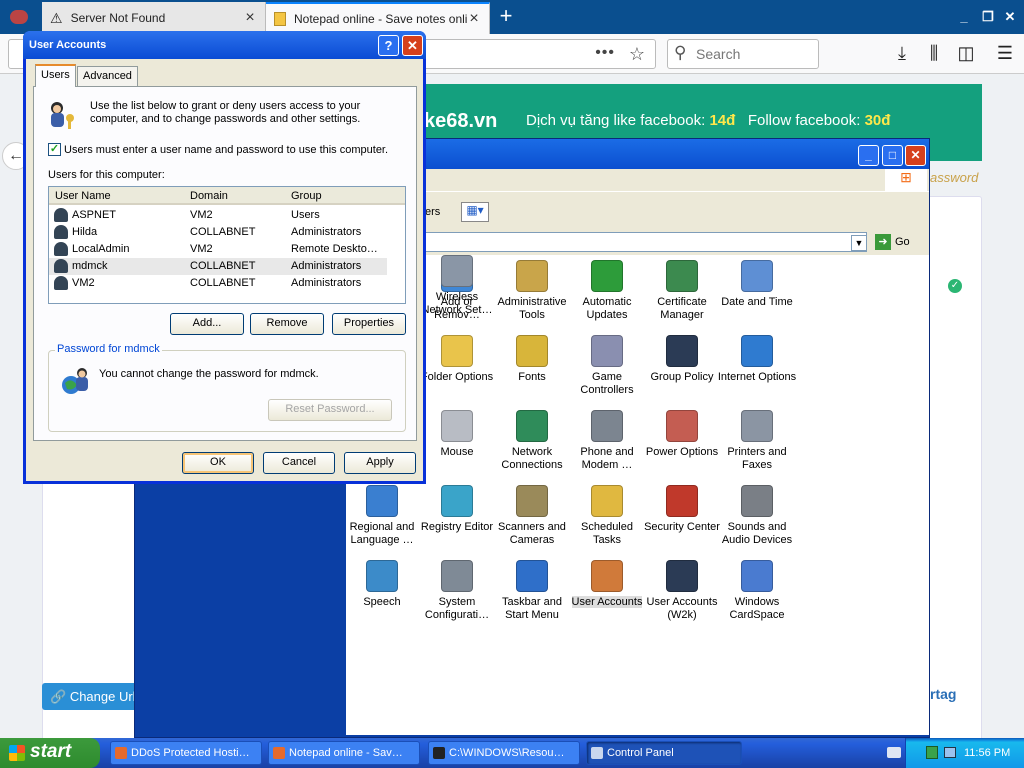  I want to click on cp-item-administrative-tools: Administrative Tools, so click(532, 291).